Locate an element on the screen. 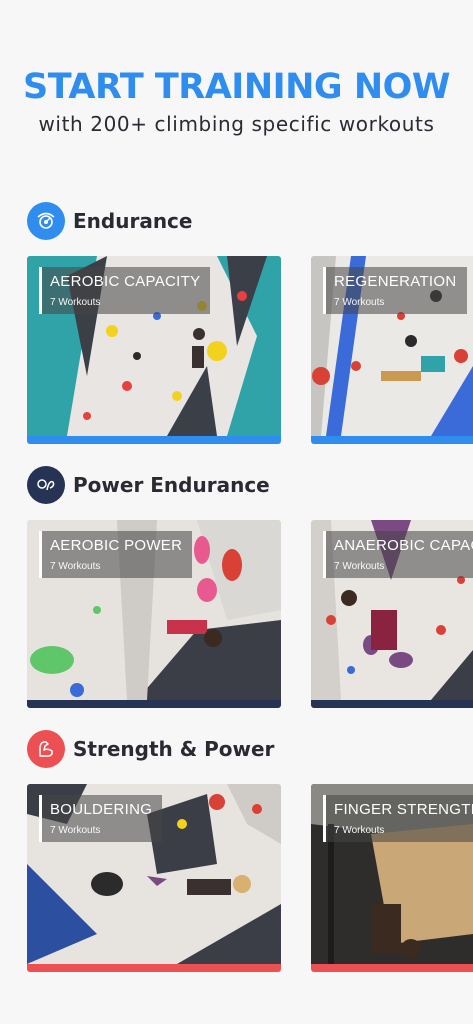 The width and height of the screenshot is (473, 1024). section-title: Strength & Power is located at coordinates (174, 749).